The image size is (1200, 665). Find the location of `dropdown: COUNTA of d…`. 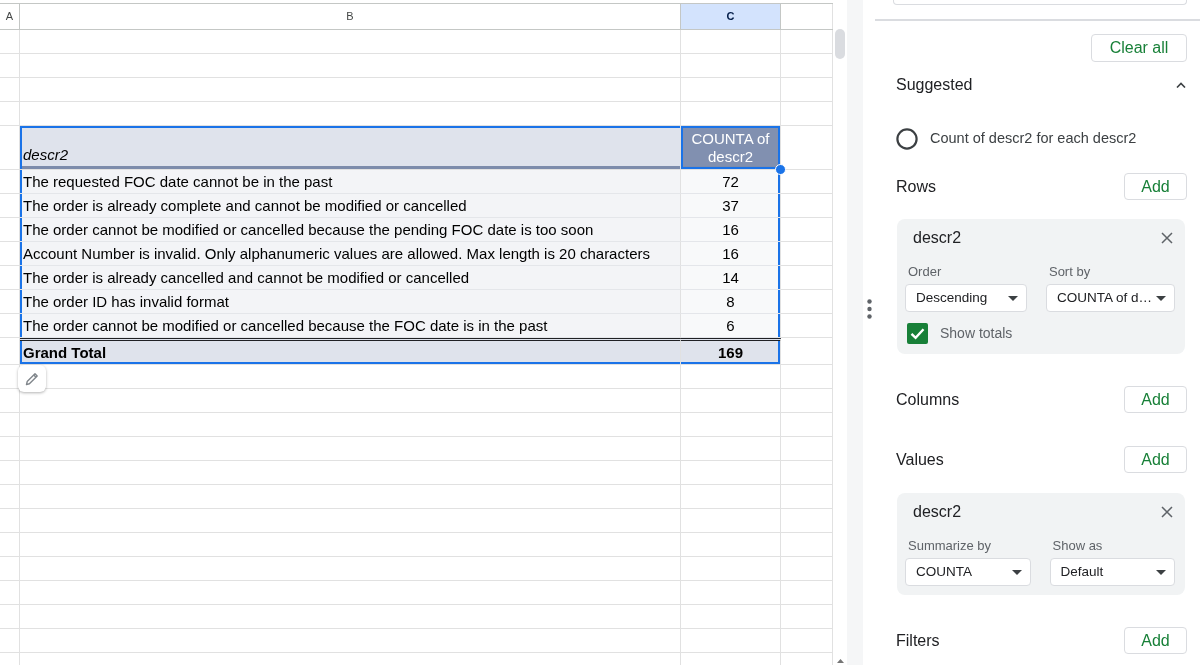

dropdown: COUNTA of d… is located at coordinates (1110, 298).